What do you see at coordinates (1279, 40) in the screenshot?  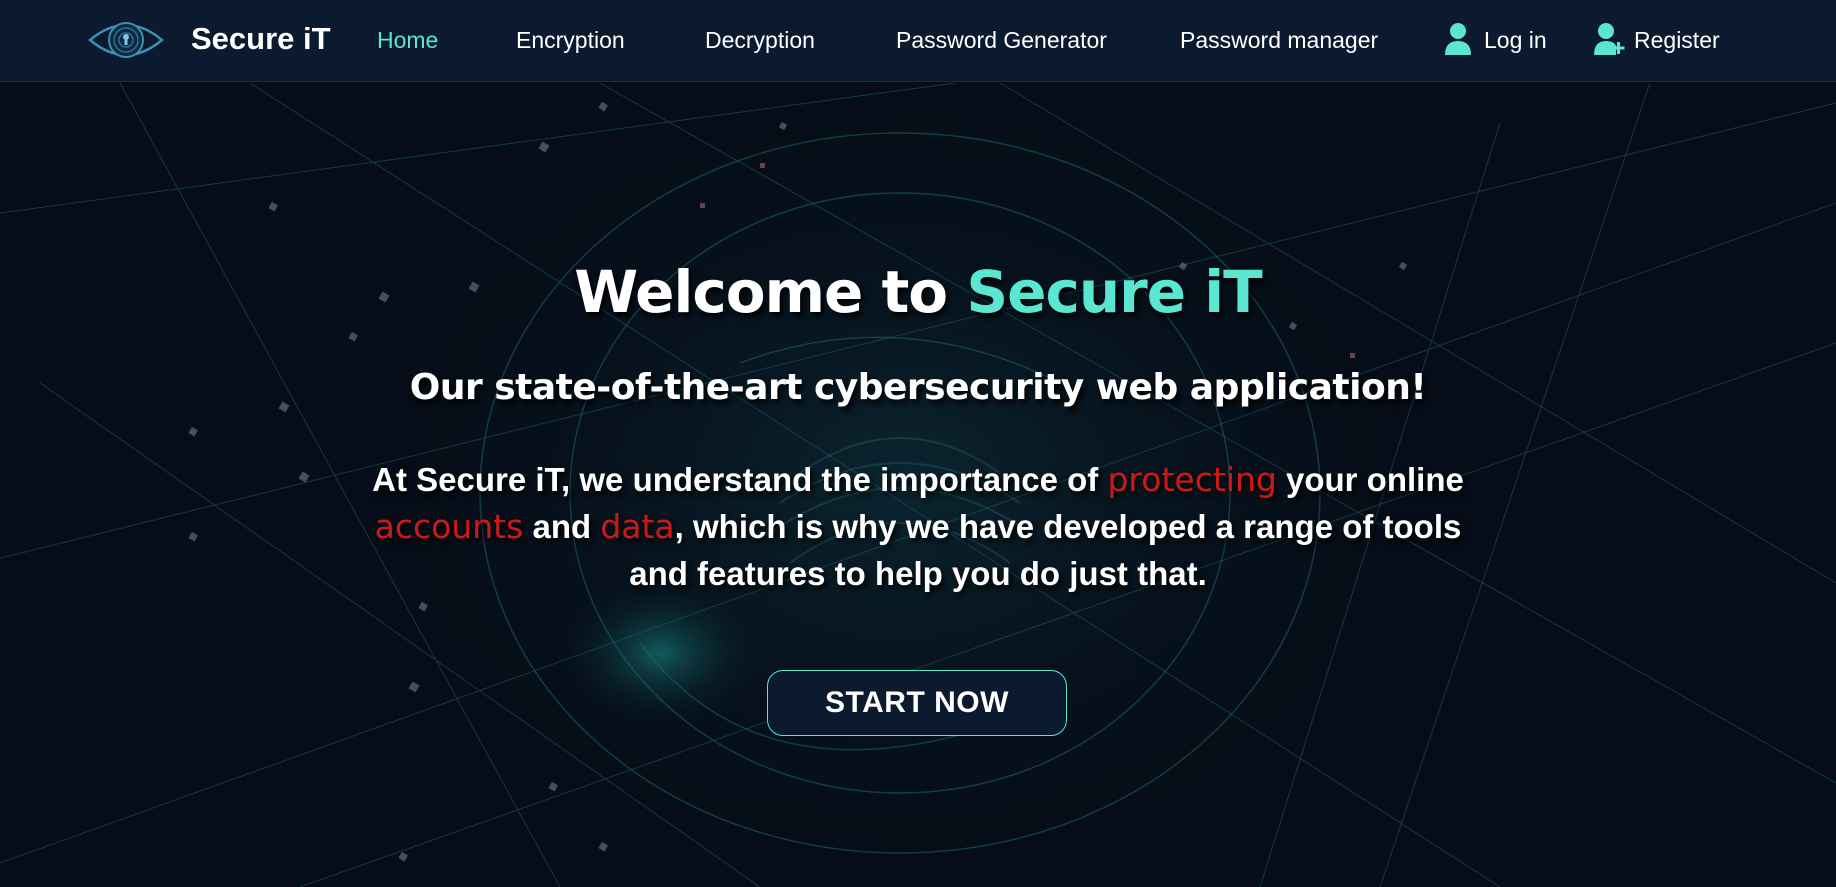 I see `nav-link-password-manager: Password manager` at bounding box center [1279, 40].